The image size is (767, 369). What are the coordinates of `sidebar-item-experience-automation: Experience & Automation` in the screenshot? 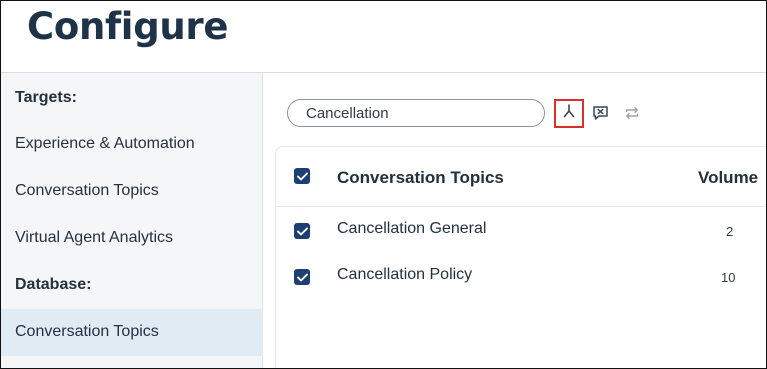 It's located at (105, 144).